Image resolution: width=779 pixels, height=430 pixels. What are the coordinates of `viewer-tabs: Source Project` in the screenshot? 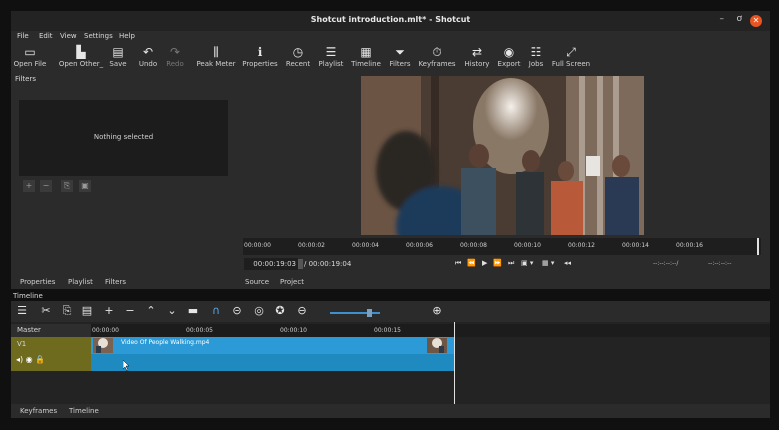 It's located at (505, 282).